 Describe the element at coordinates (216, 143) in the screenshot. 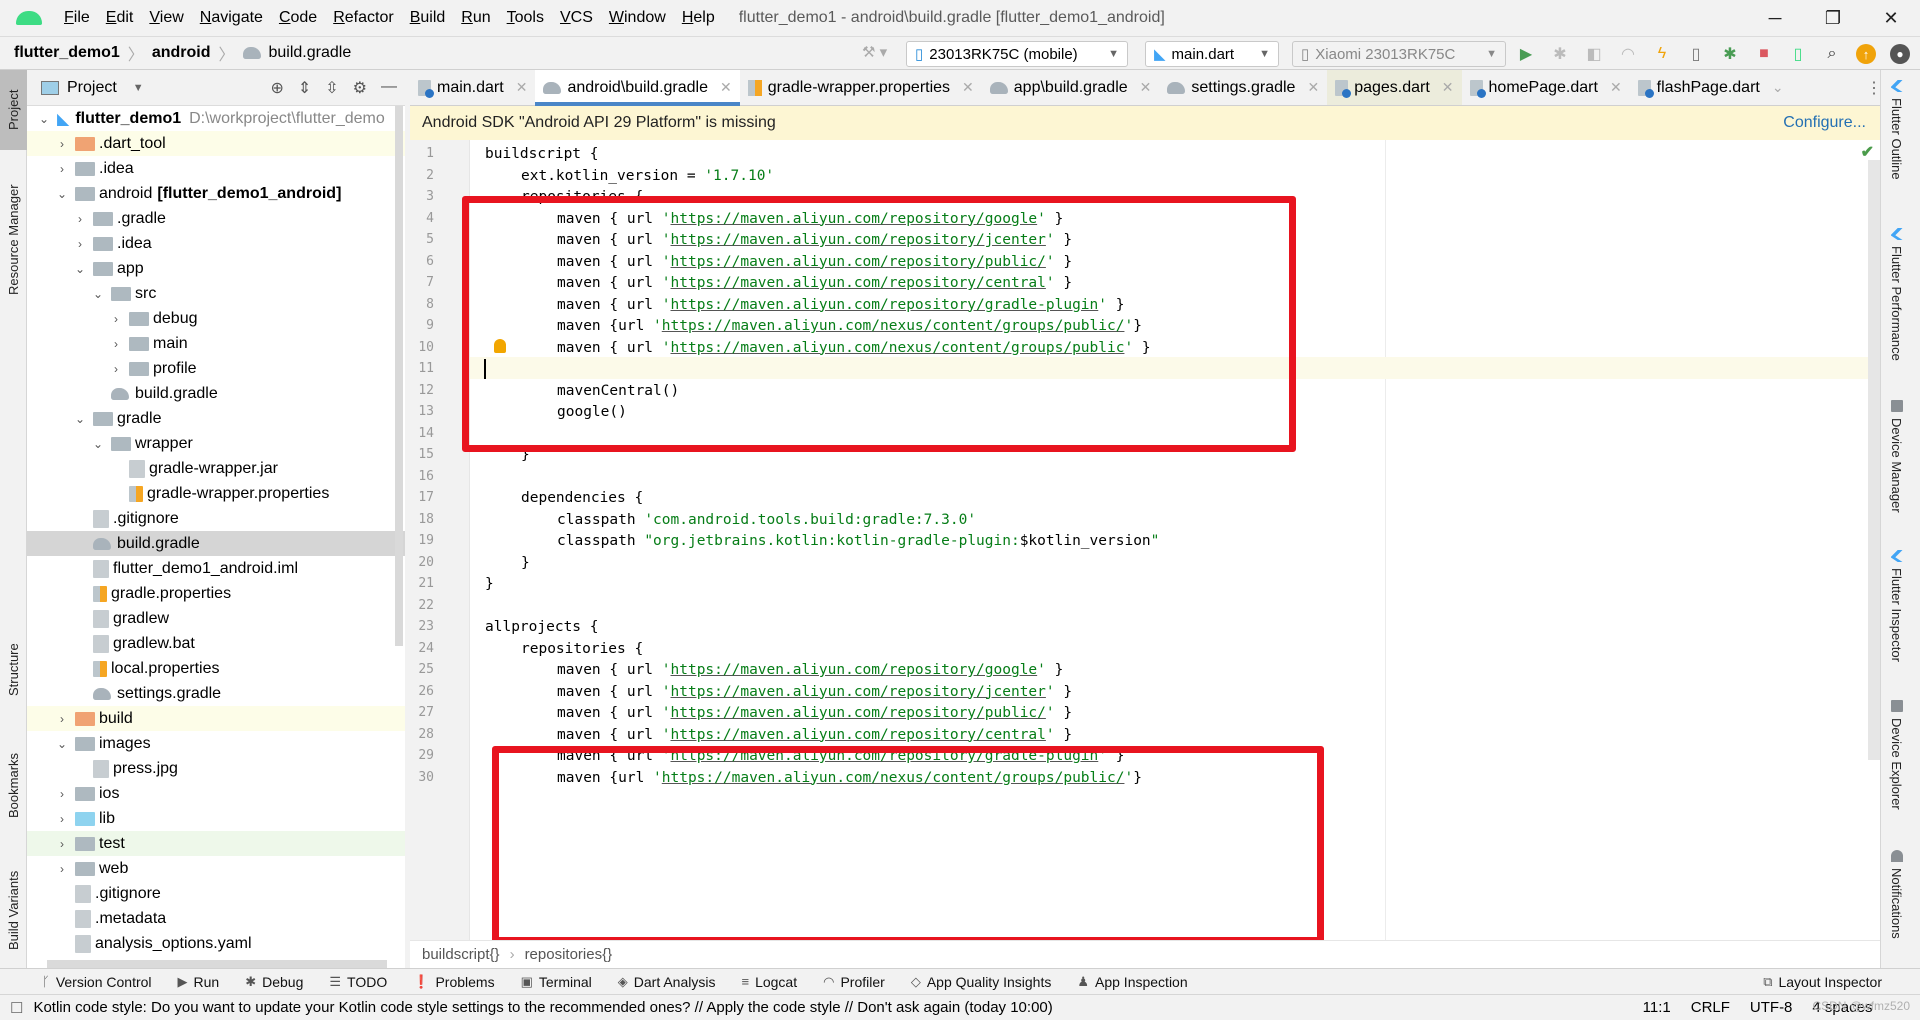

I see `tree-item: › .dart_tool` at that location.